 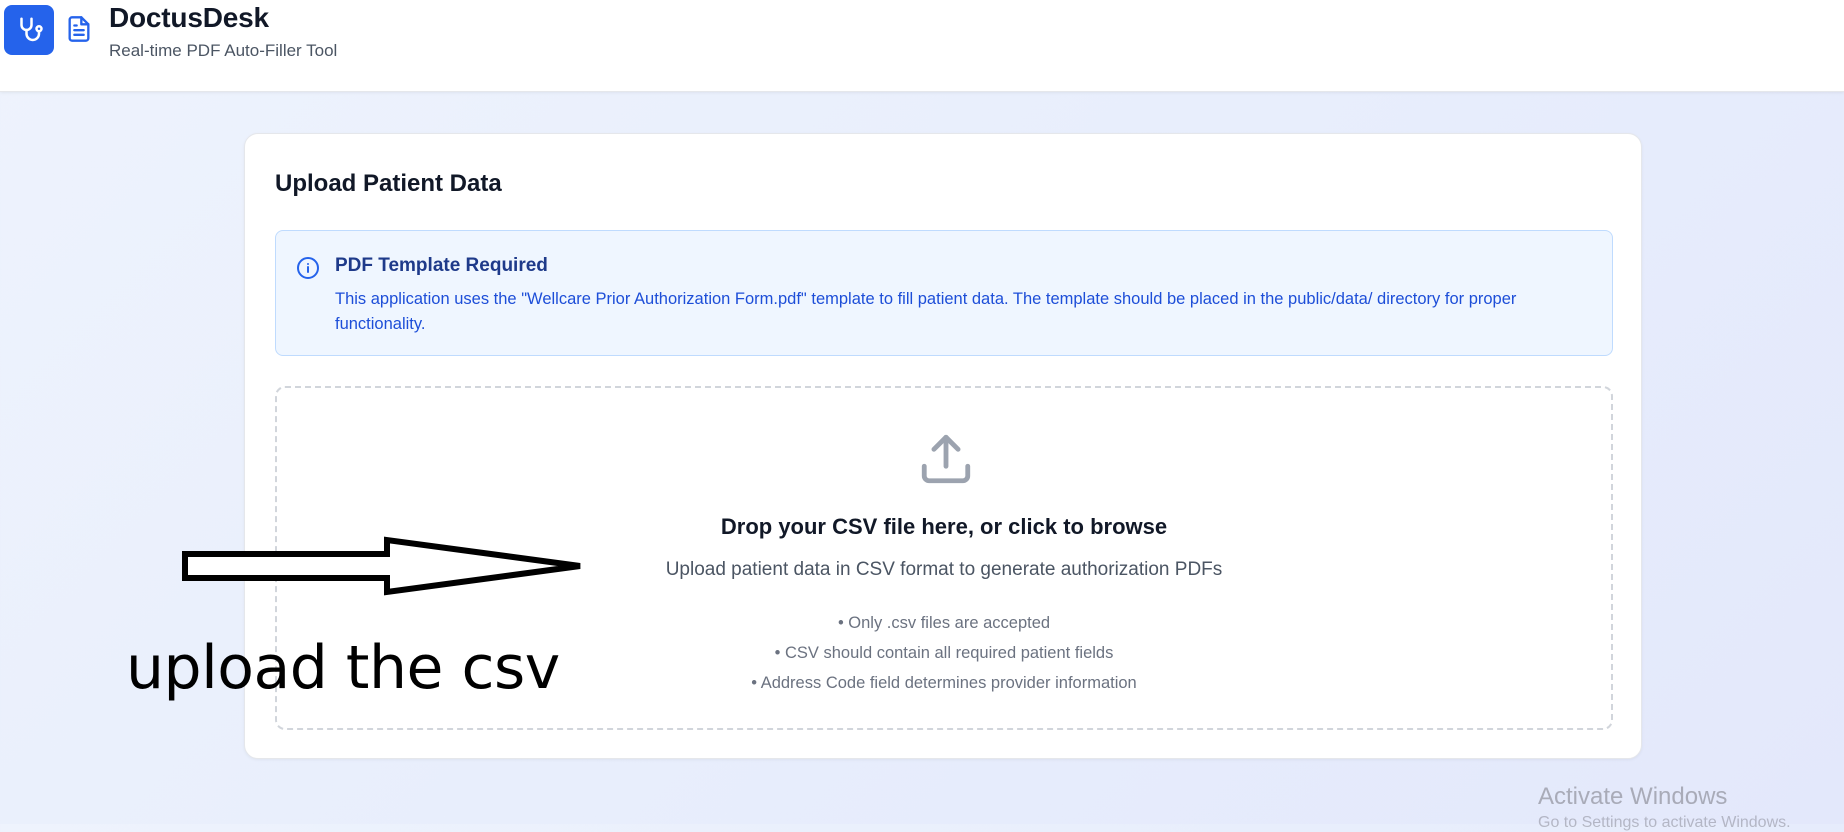 I want to click on activate-windows-title: Activate Windows, so click(x=1633, y=796).